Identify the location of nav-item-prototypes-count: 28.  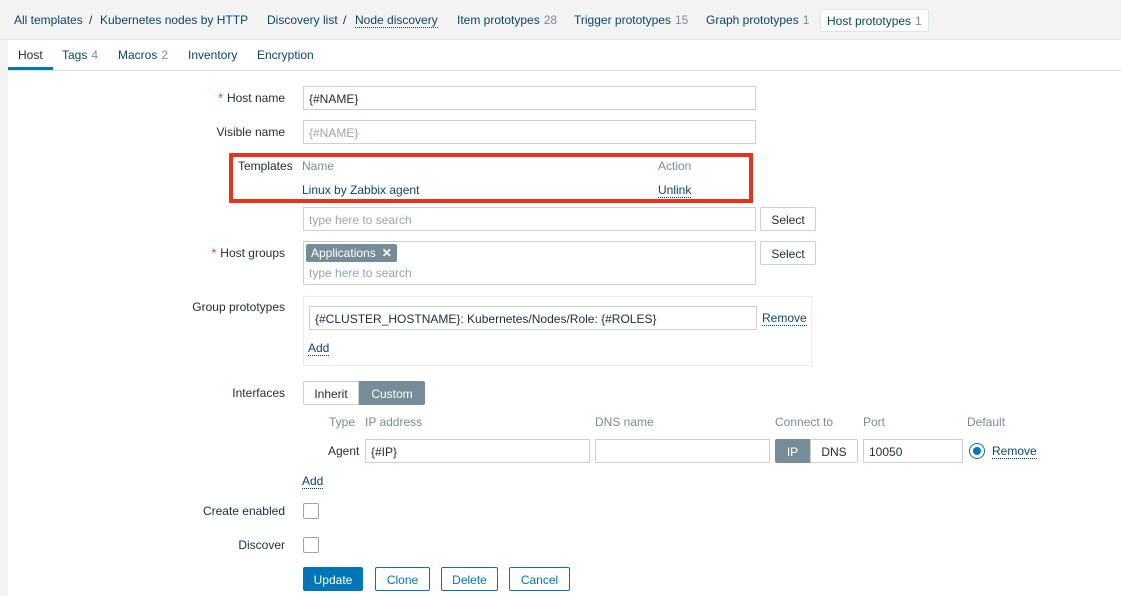
(550, 20).